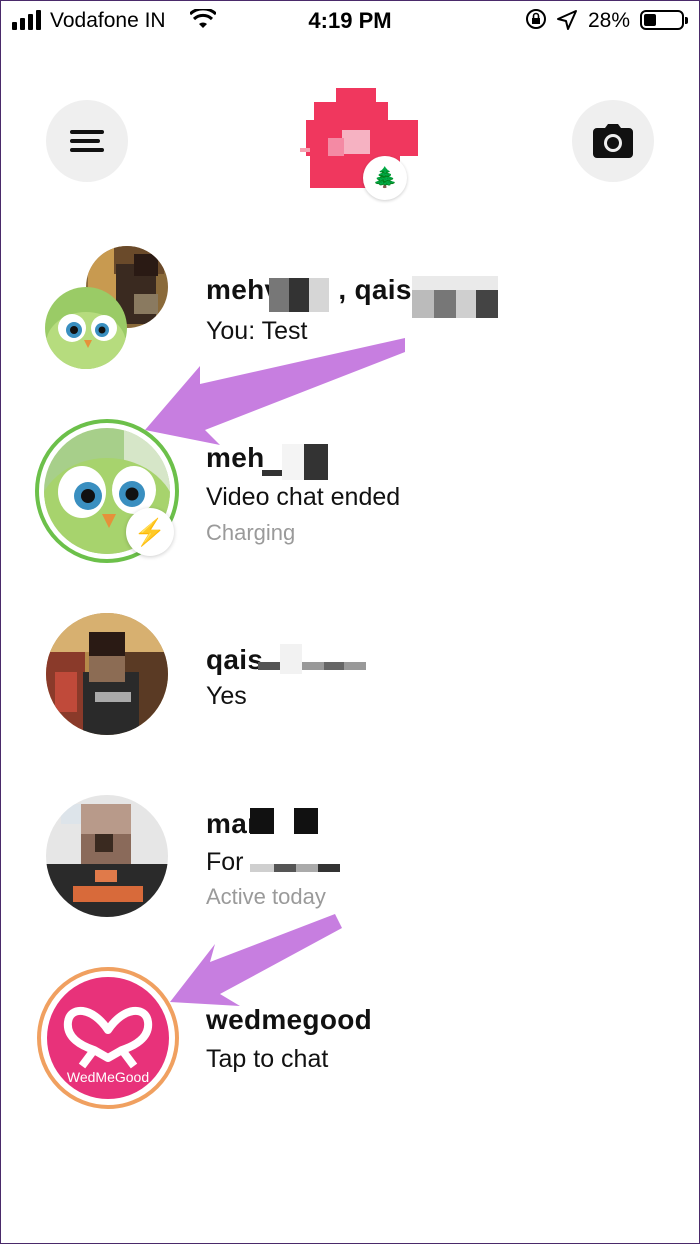  Describe the element at coordinates (87, 141) in the screenshot. I see `menu-button` at that location.